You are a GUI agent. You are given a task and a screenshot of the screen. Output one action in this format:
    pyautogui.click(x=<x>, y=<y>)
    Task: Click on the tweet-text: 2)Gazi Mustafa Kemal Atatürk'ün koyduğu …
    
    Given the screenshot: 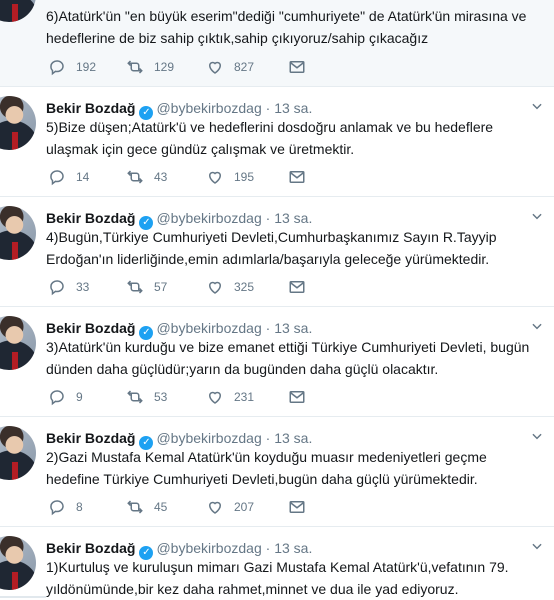 What is the action you would take?
    pyautogui.click(x=266, y=468)
    